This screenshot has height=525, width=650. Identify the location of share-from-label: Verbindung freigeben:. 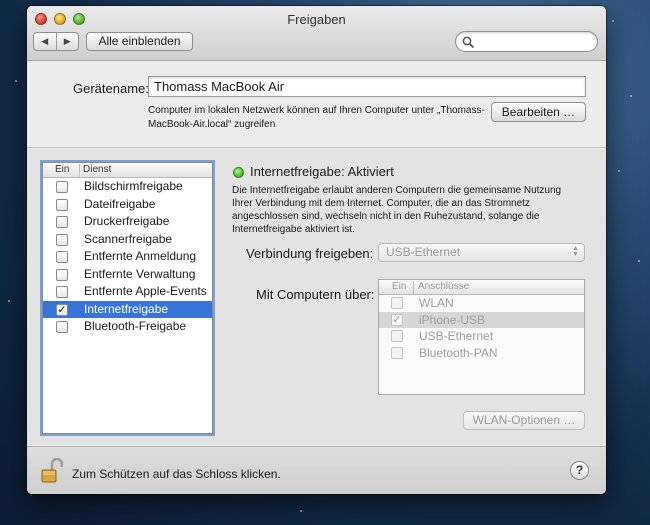
(310, 253).